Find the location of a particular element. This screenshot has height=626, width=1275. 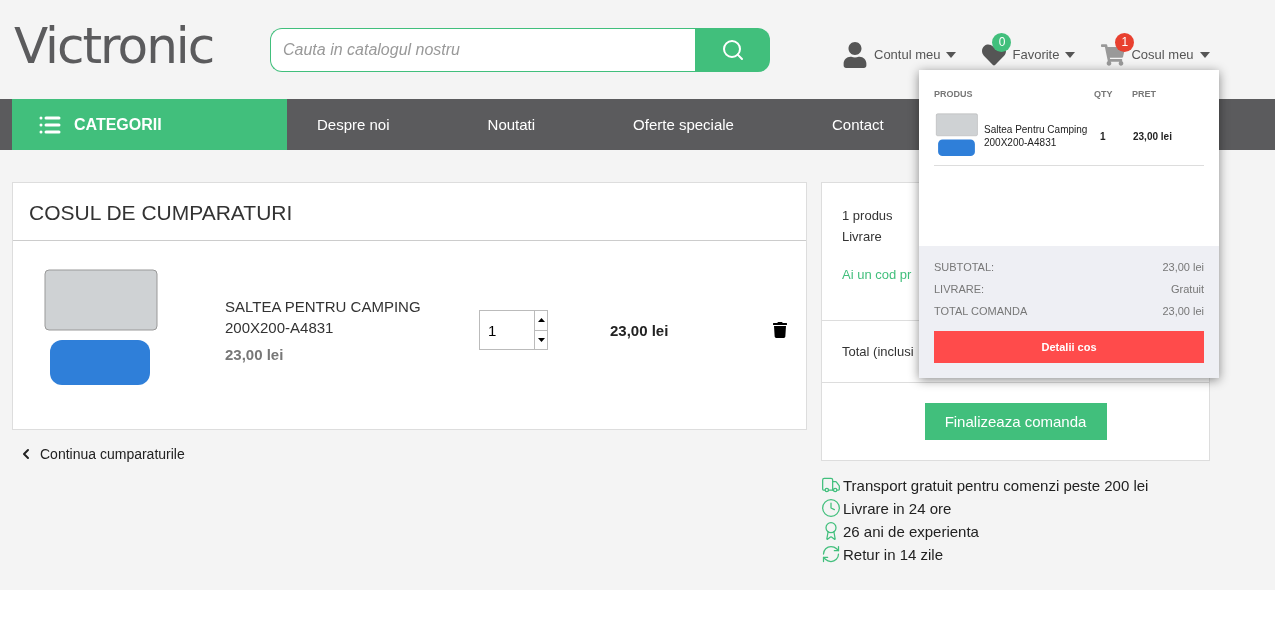

benefit-text: 26 ani de experienta is located at coordinates (911, 531).